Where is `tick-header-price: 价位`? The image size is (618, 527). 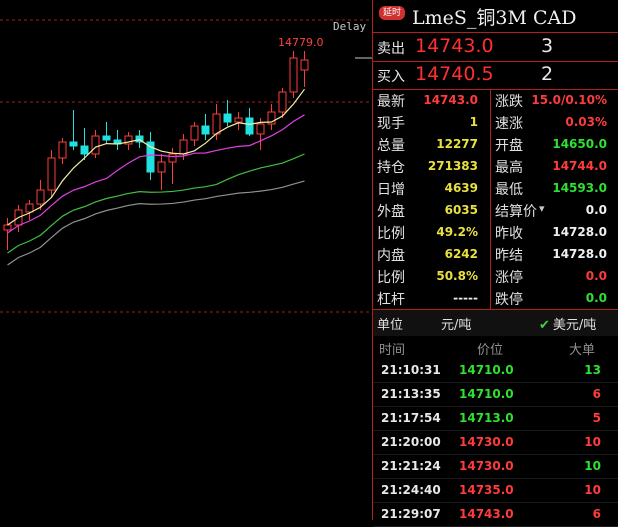
tick-header-price: 价位 is located at coordinates (490, 350).